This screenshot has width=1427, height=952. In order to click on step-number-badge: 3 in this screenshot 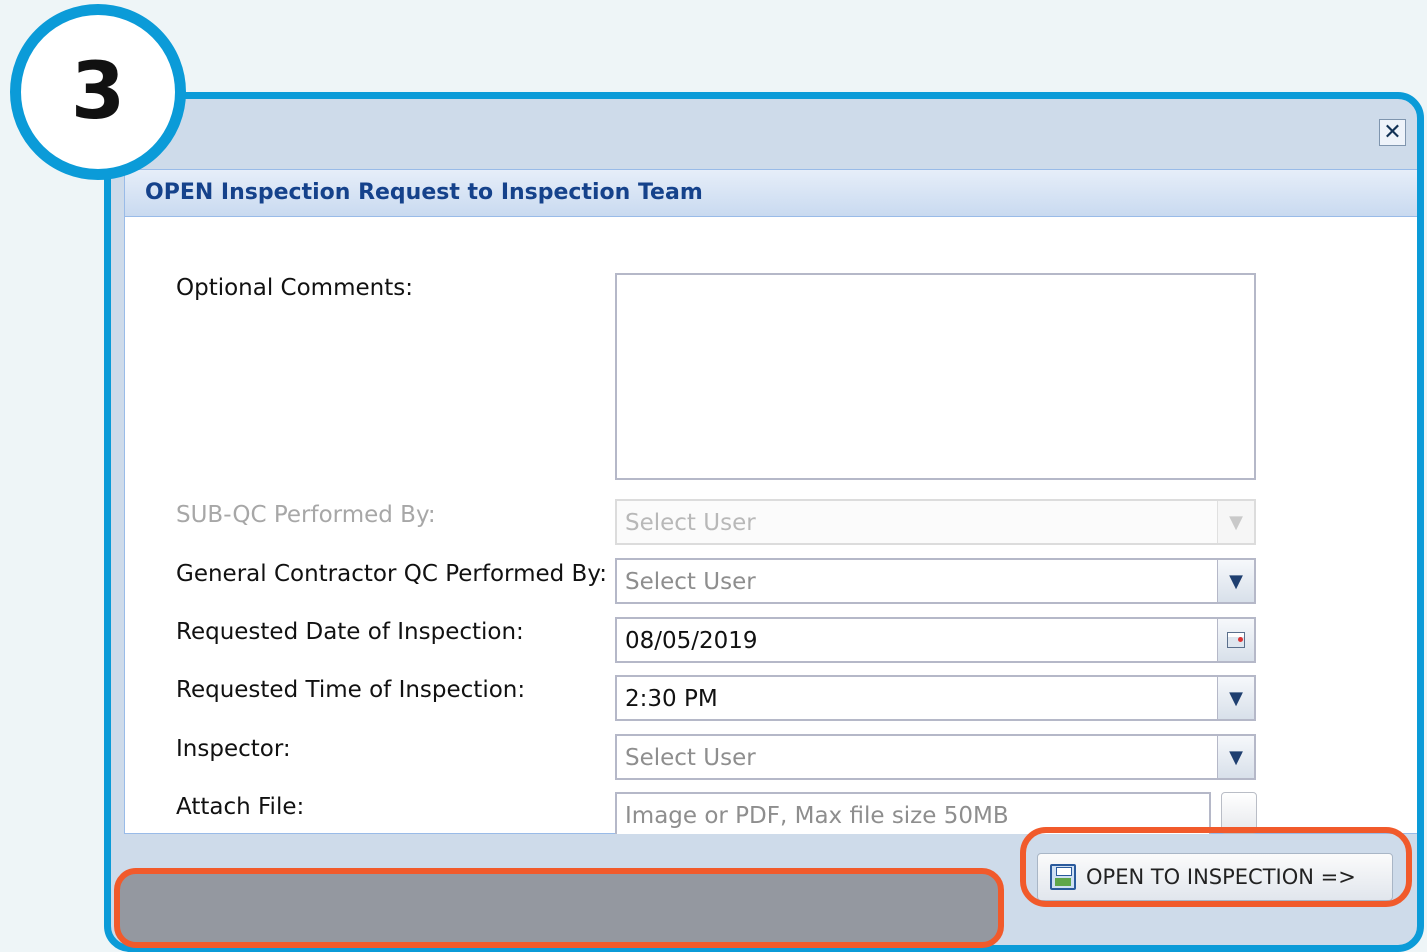, I will do `click(98, 92)`.